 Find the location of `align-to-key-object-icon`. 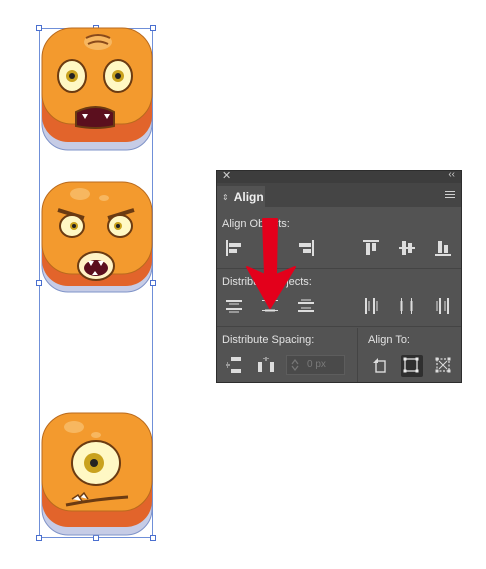

align-to-key-object-icon is located at coordinates (443, 365).